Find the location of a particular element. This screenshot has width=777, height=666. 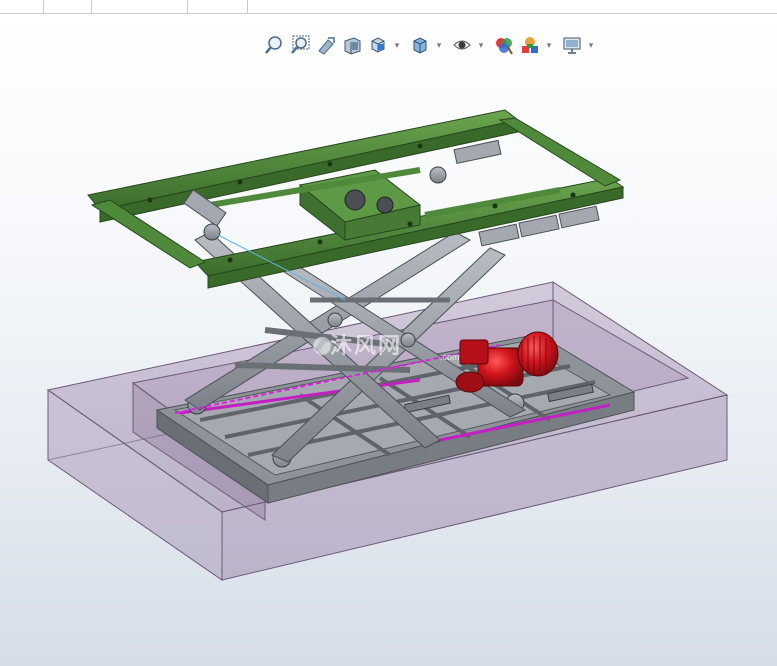

watermark-text: 沐风网 is located at coordinates (366, 345).